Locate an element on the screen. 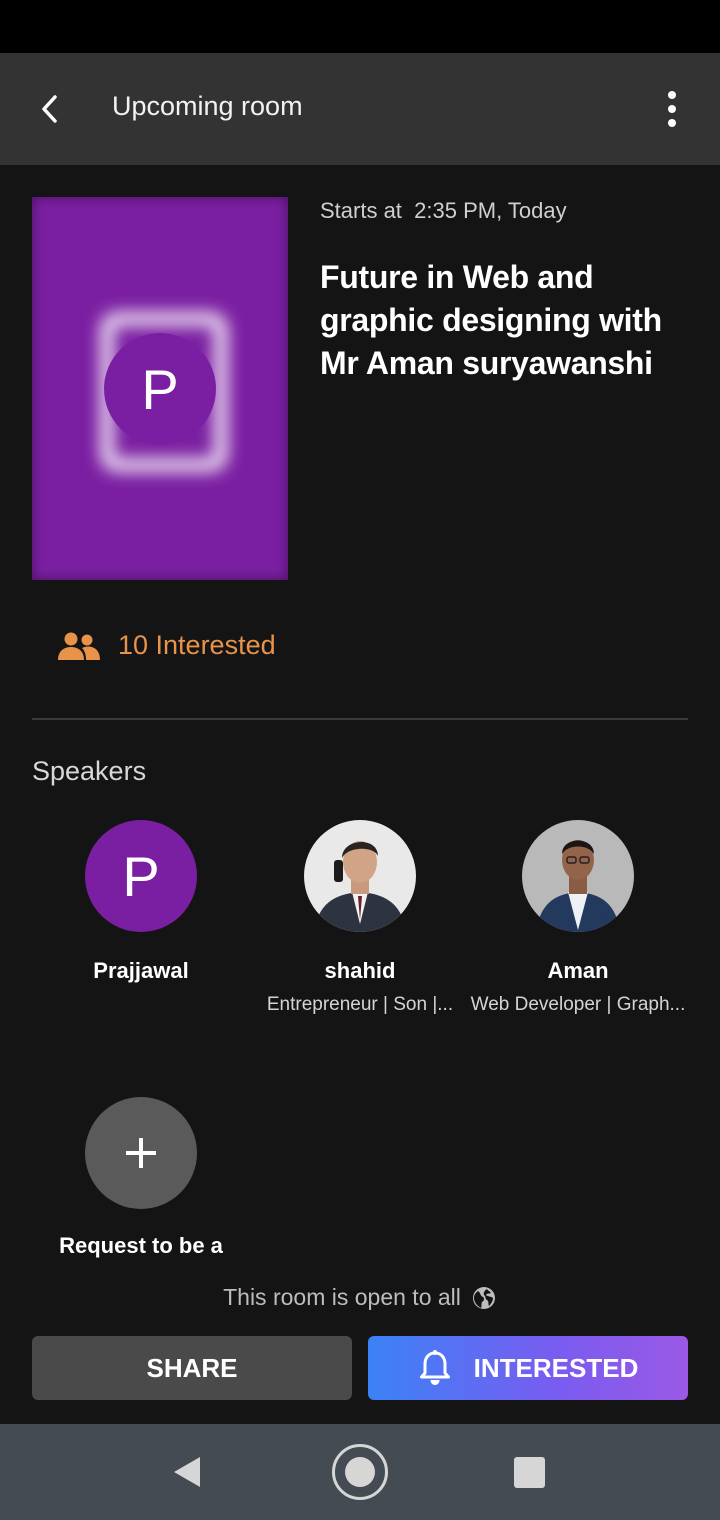  arrow-back-icon is located at coordinates (49, 109).